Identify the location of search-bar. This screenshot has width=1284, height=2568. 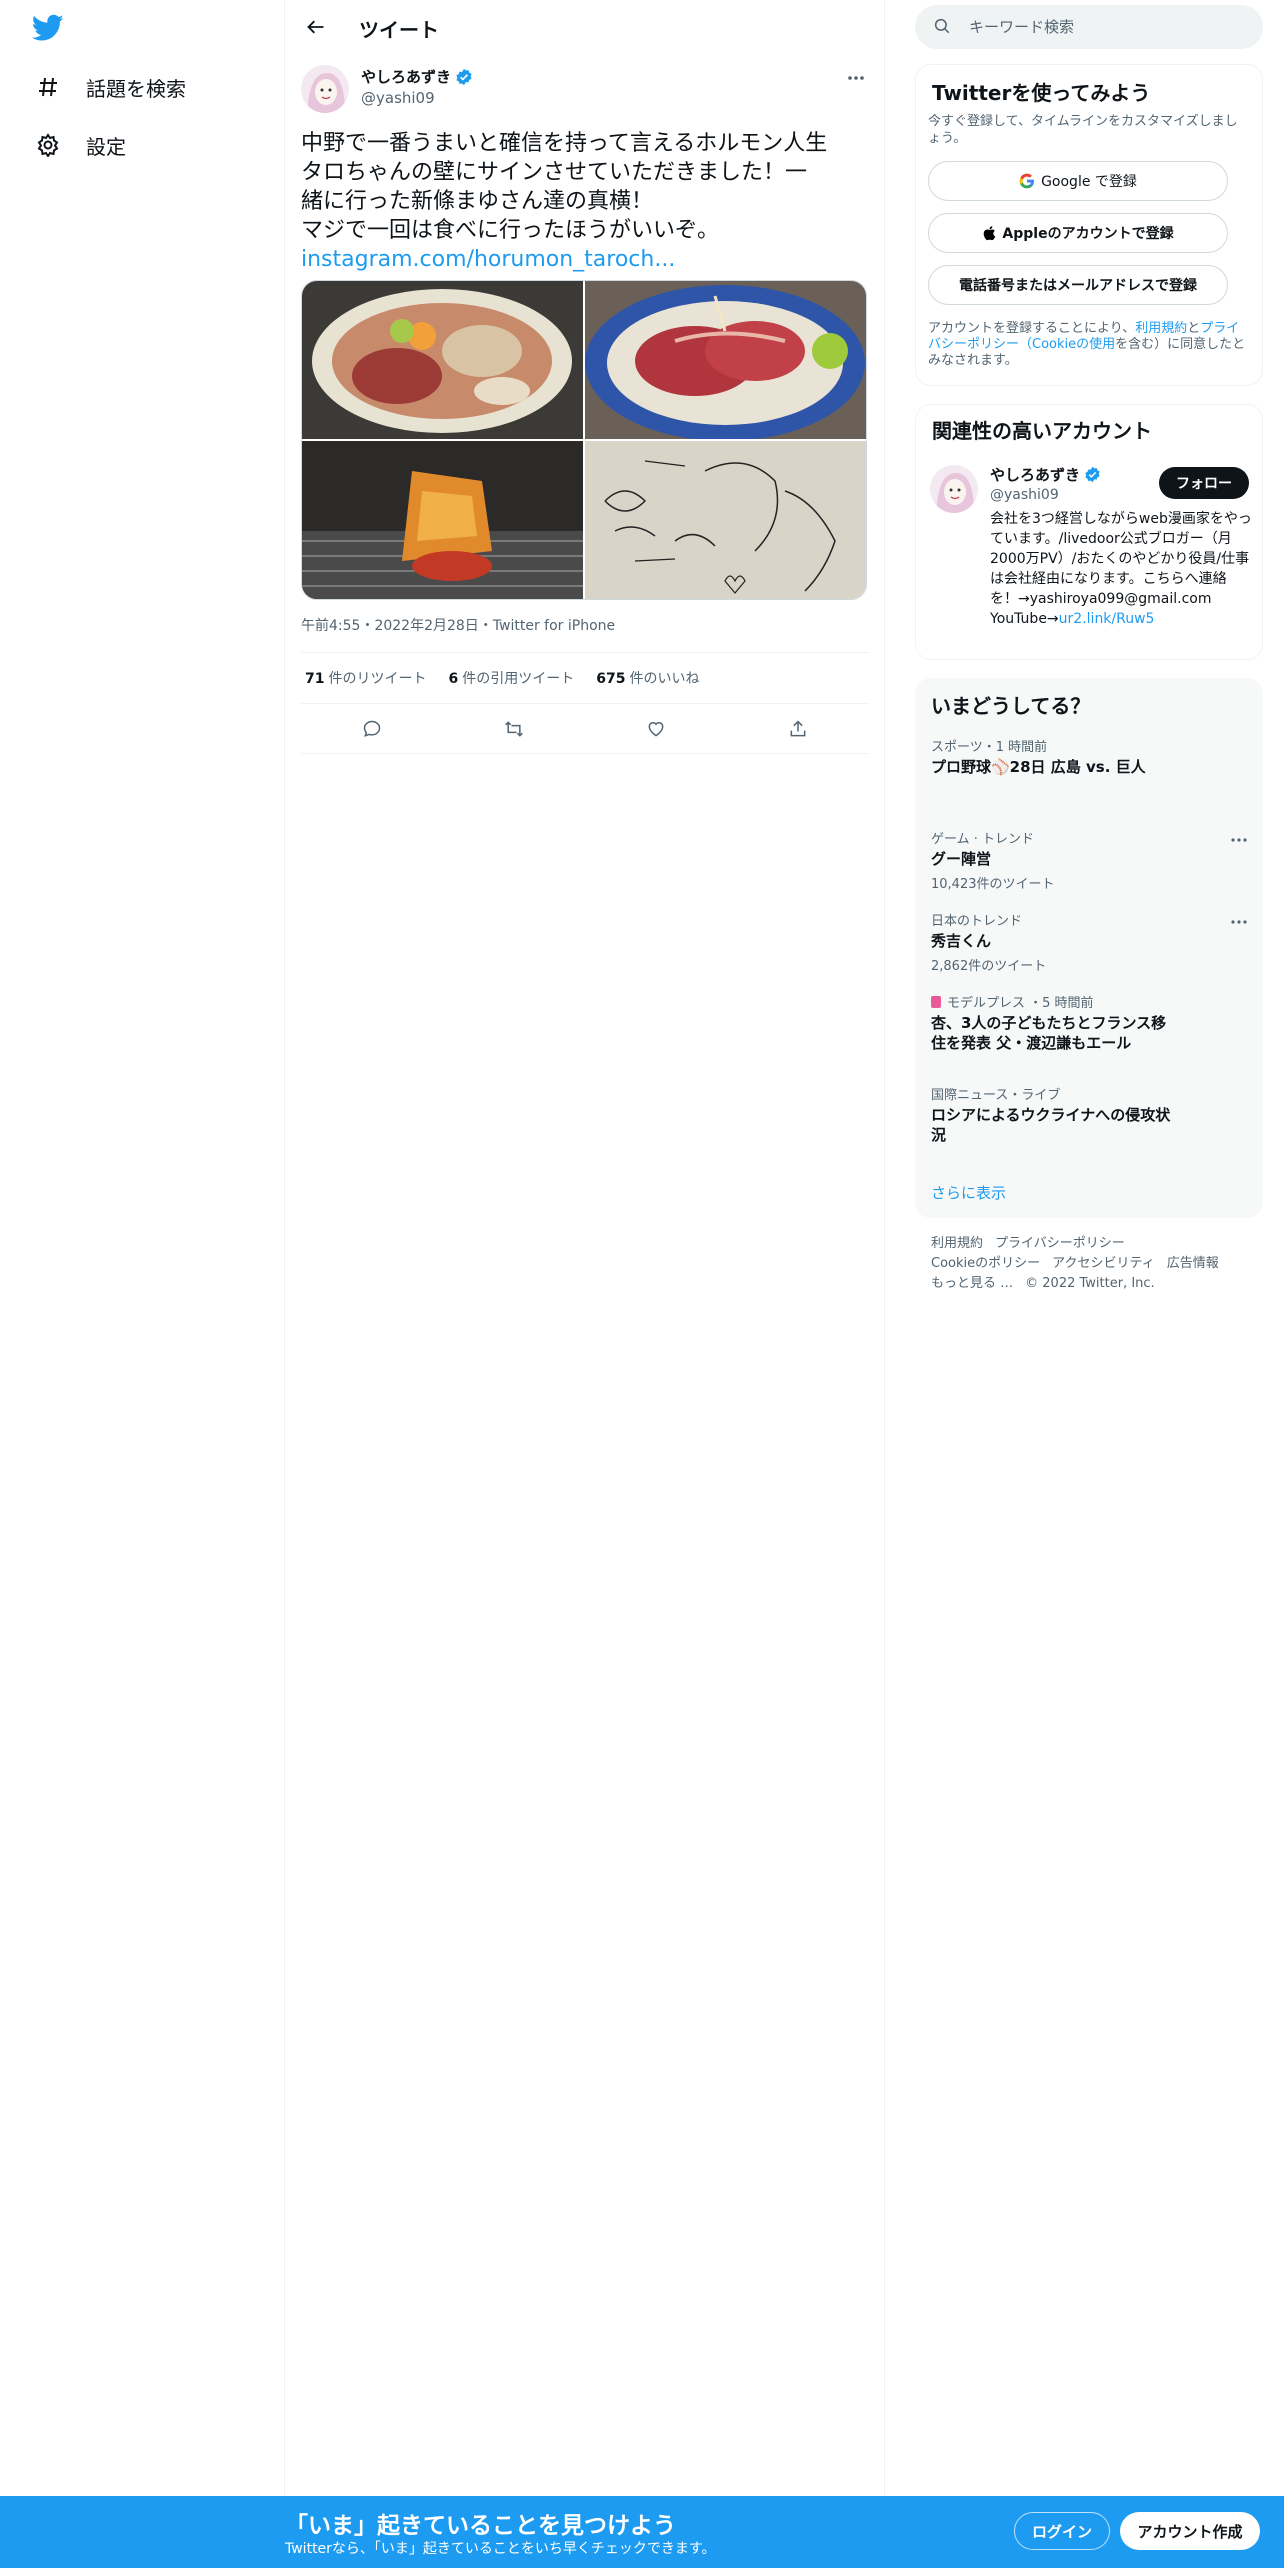
(1089, 27).